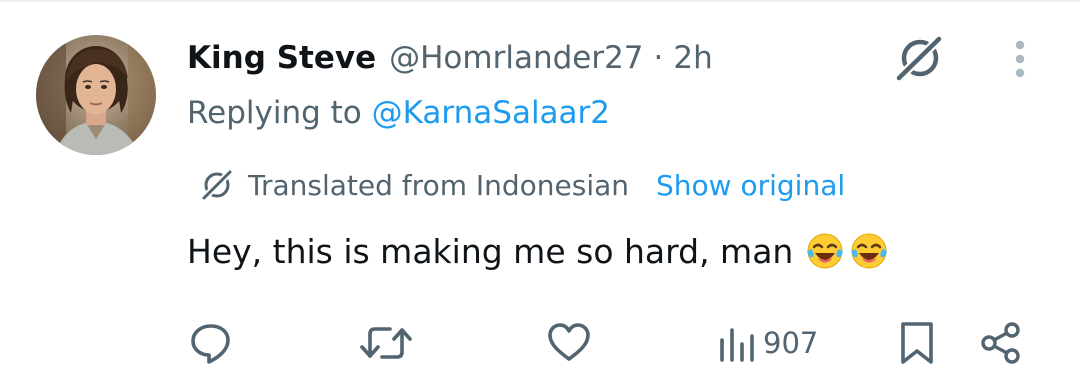 This screenshot has height=390, width=1080. Describe the element at coordinates (217, 185) in the screenshot. I see `translate-icon` at that location.